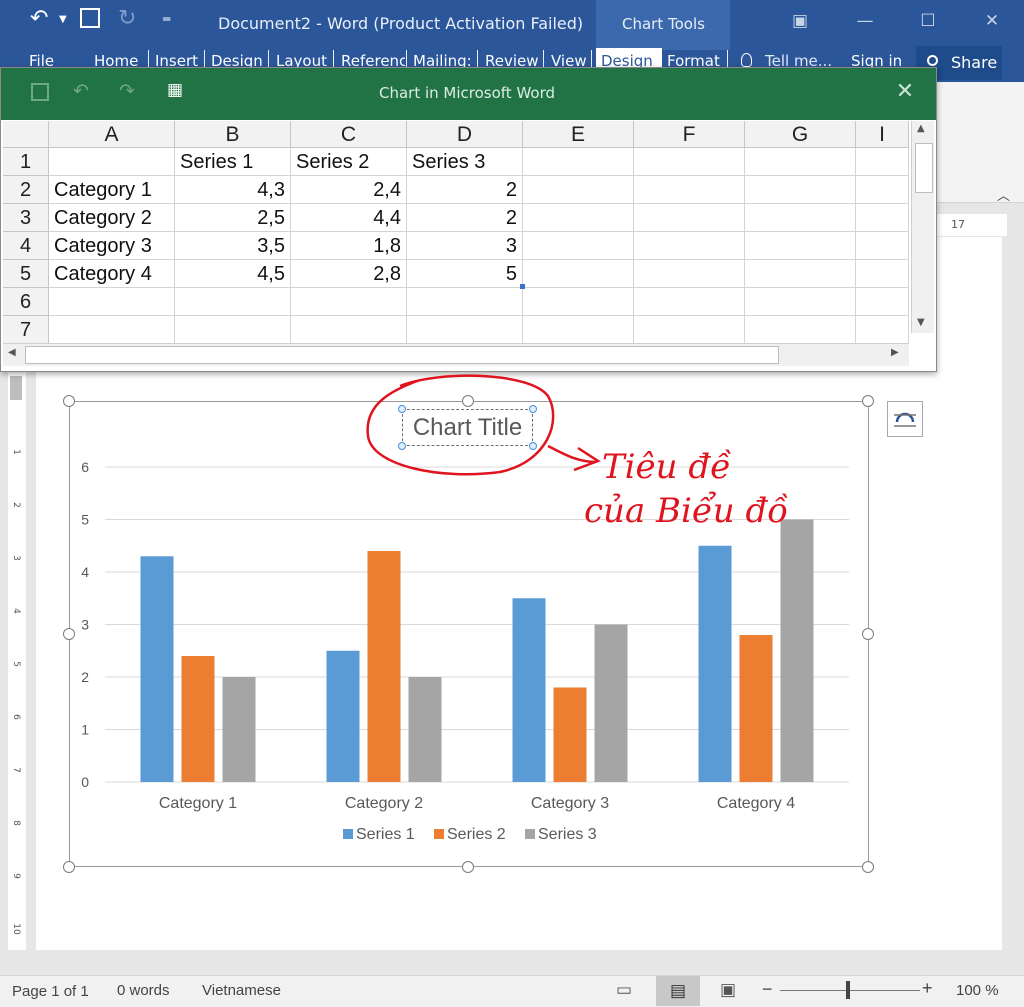 This screenshot has width=1024, height=1007. What do you see at coordinates (26, 218) in the screenshot?
I see `row-header: 3` at bounding box center [26, 218].